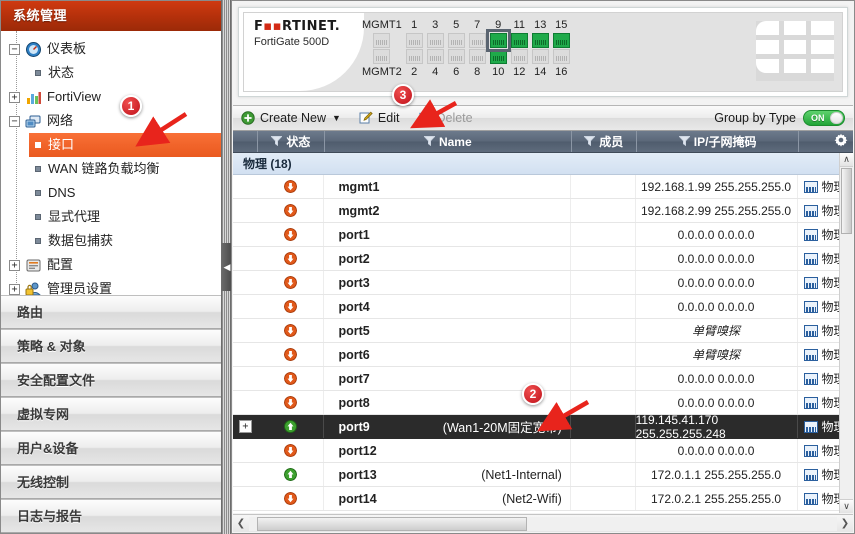 The image size is (855, 534). I want to click on port-group-15: 15 16, so click(561, 48).